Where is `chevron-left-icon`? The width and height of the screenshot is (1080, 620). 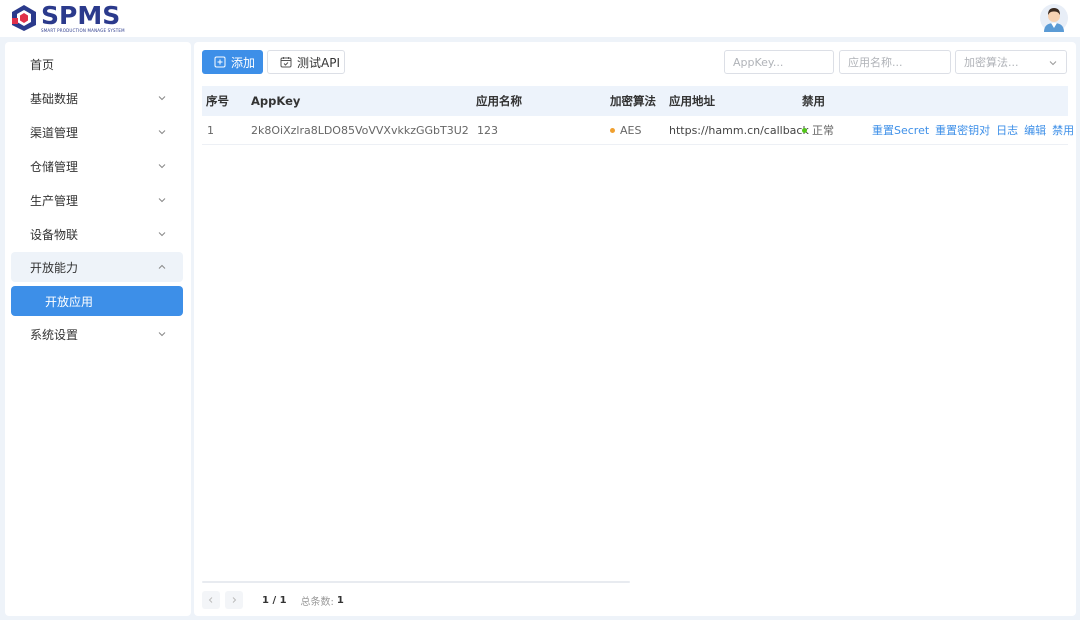 chevron-left-icon is located at coordinates (210, 600).